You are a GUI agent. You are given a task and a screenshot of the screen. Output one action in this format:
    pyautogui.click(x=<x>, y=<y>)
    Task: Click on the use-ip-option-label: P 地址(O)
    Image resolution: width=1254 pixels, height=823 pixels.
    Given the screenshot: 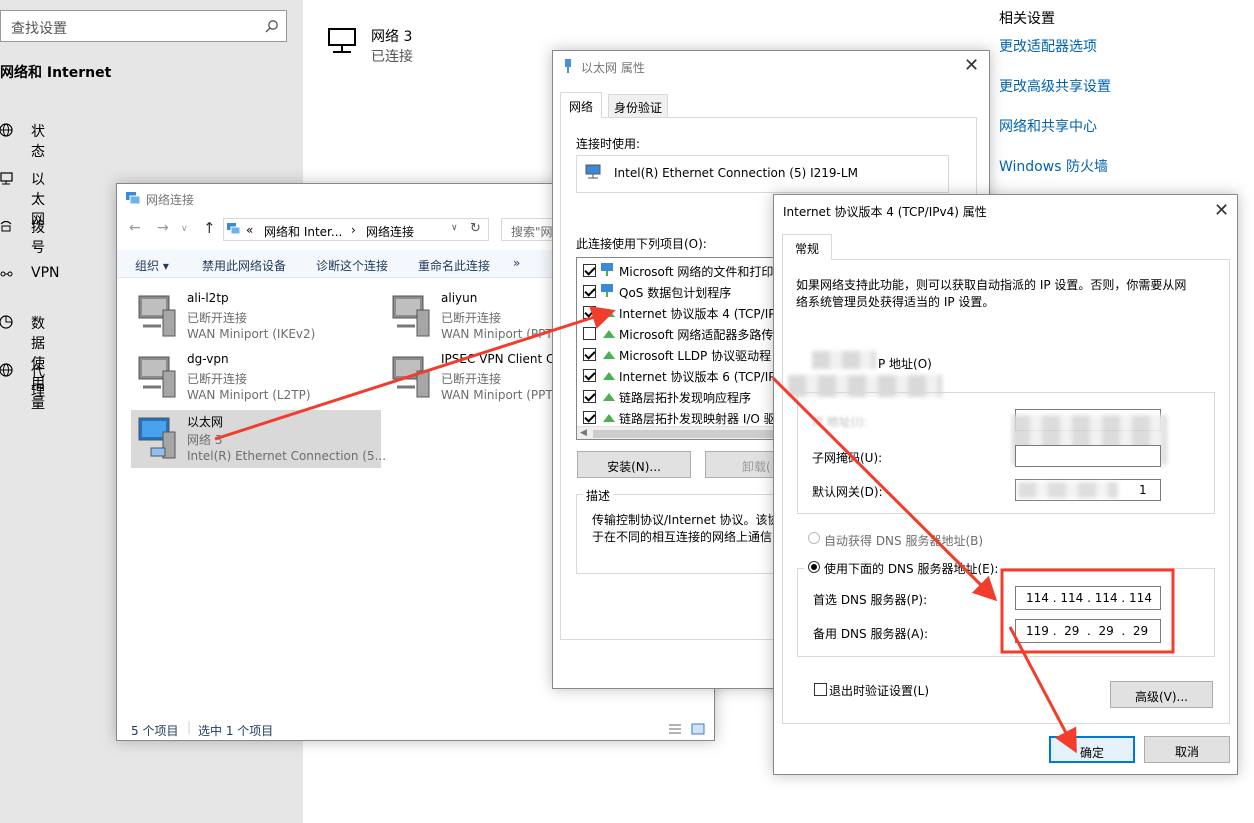 What is the action you would take?
    pyautogui.click(x=905, y=364)
    